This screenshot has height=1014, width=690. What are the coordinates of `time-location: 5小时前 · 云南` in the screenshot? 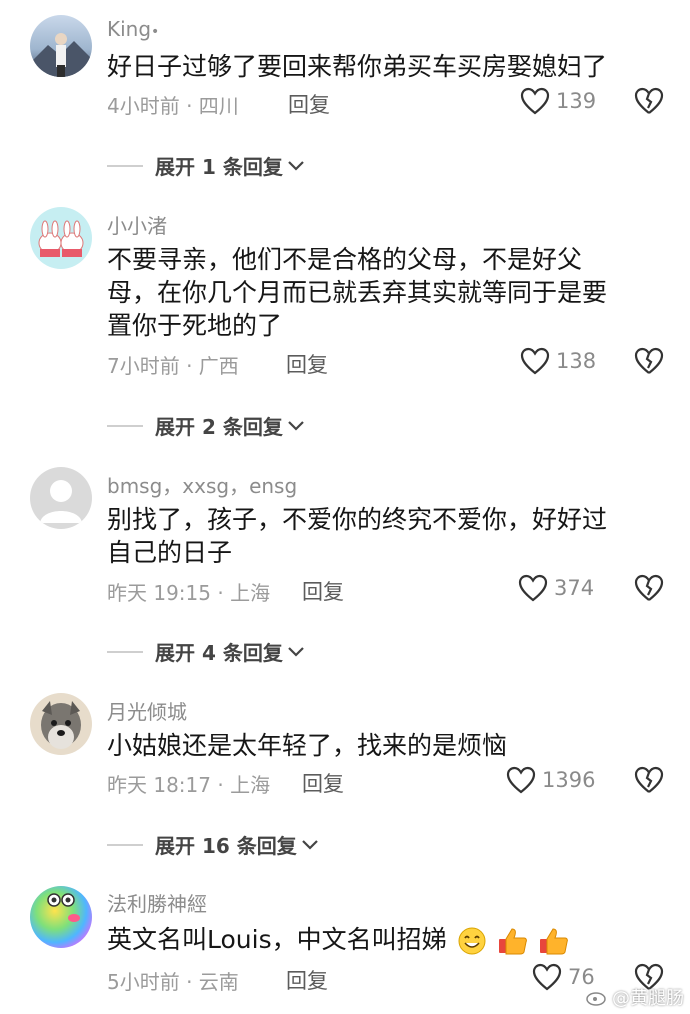 It's located at (173, 982).